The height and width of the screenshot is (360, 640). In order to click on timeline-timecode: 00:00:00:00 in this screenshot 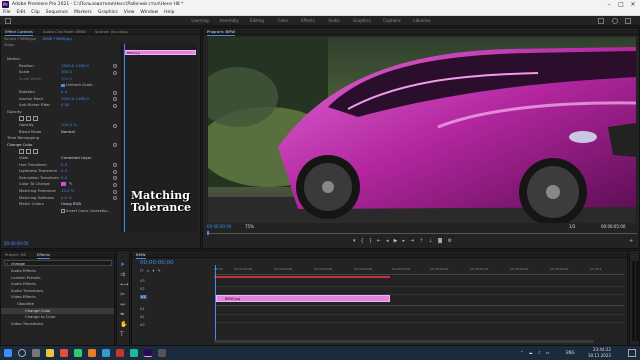, I will do `click(157, 263)`.